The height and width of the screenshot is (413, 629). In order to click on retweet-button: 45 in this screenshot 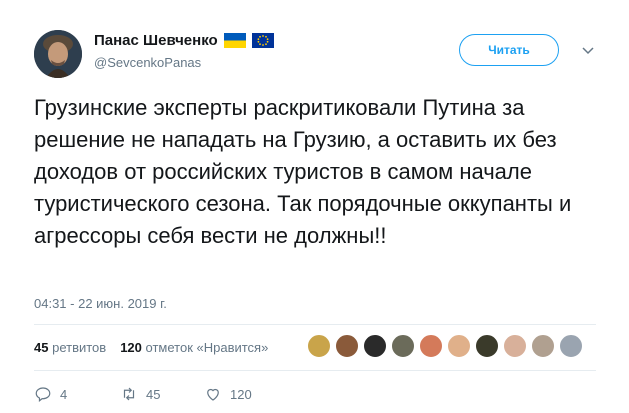, I will do `click(162, 394)`.